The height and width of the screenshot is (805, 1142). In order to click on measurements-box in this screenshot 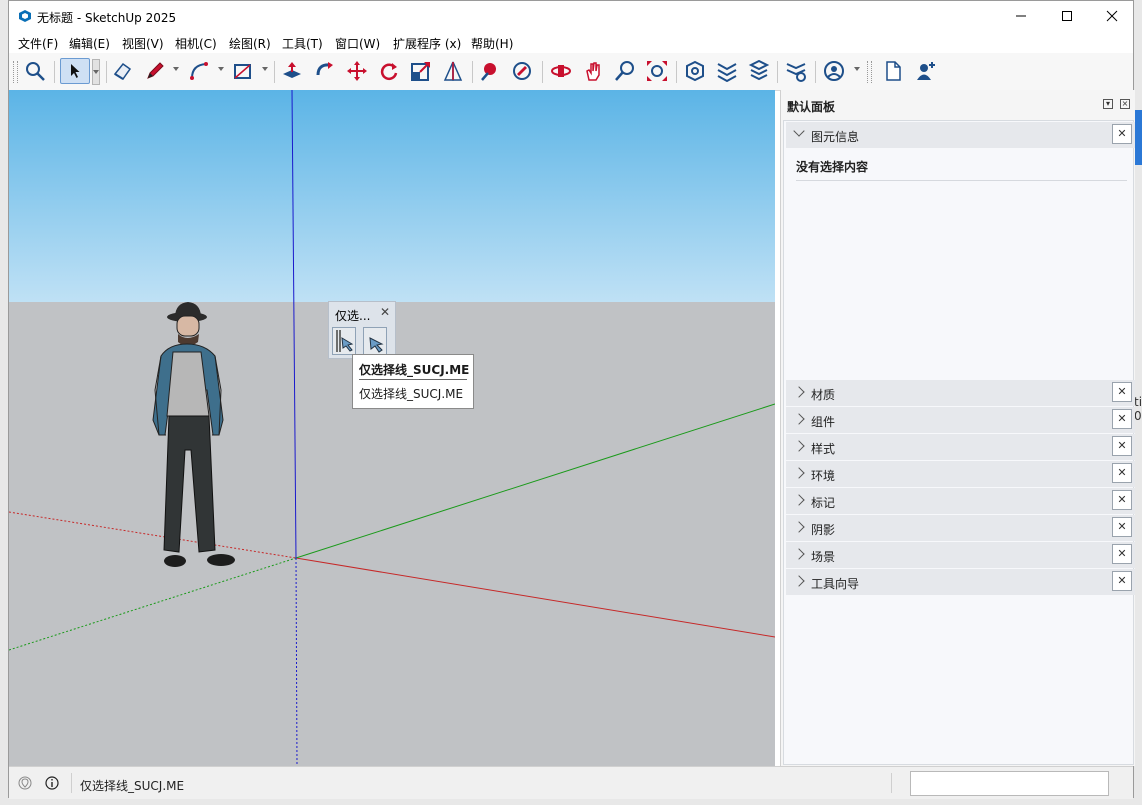, I will do `click(1009, 783)`.